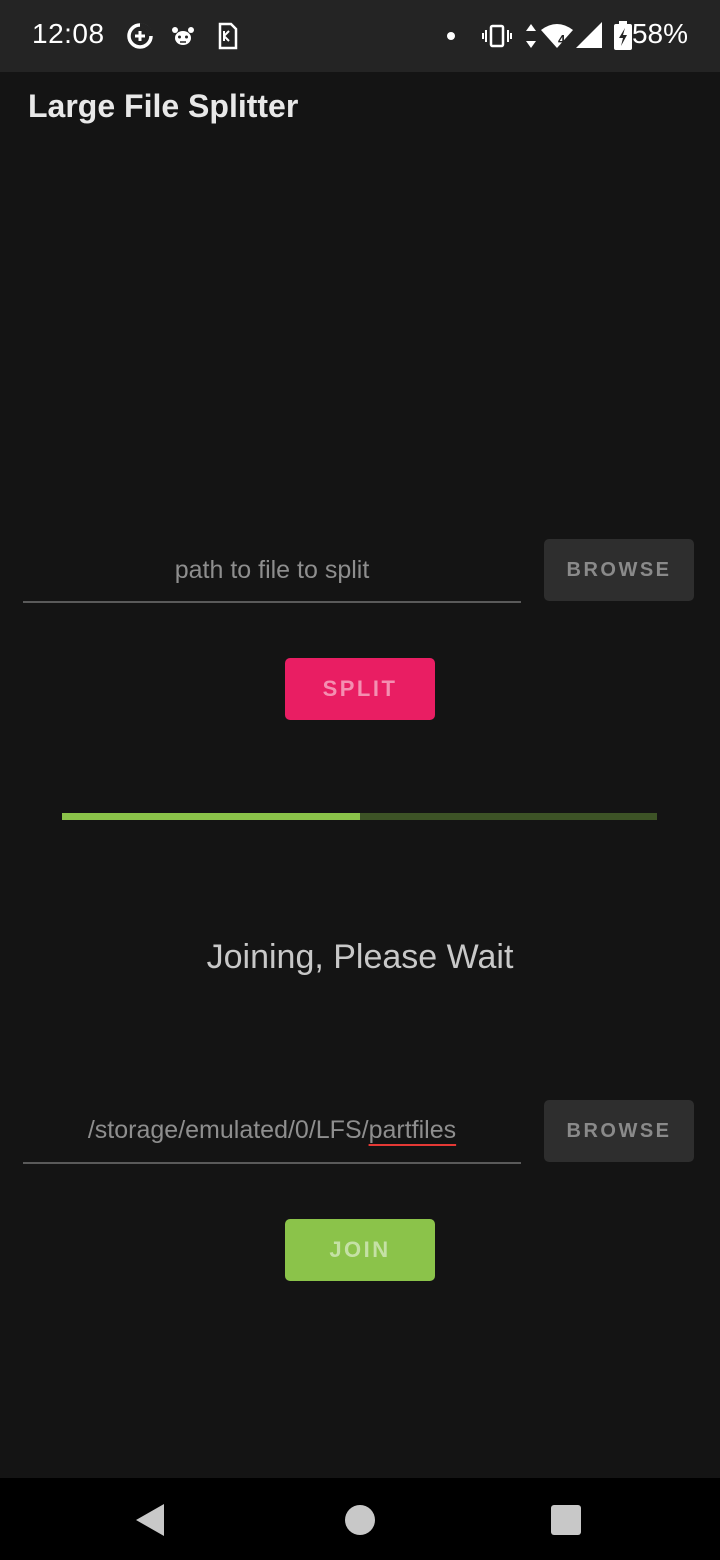  What do you see at coordinates (557, 36) in the screenshot?
I see `wifi-icon` at bounding box center [557, 36].